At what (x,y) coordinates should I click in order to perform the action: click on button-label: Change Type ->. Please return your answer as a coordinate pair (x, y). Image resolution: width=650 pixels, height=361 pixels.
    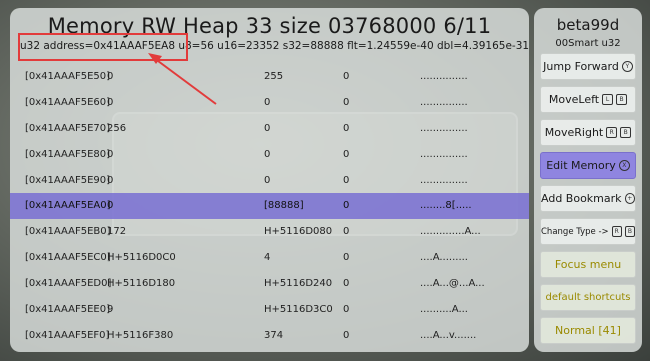
    Looking at the image, I should click on (575, 231).